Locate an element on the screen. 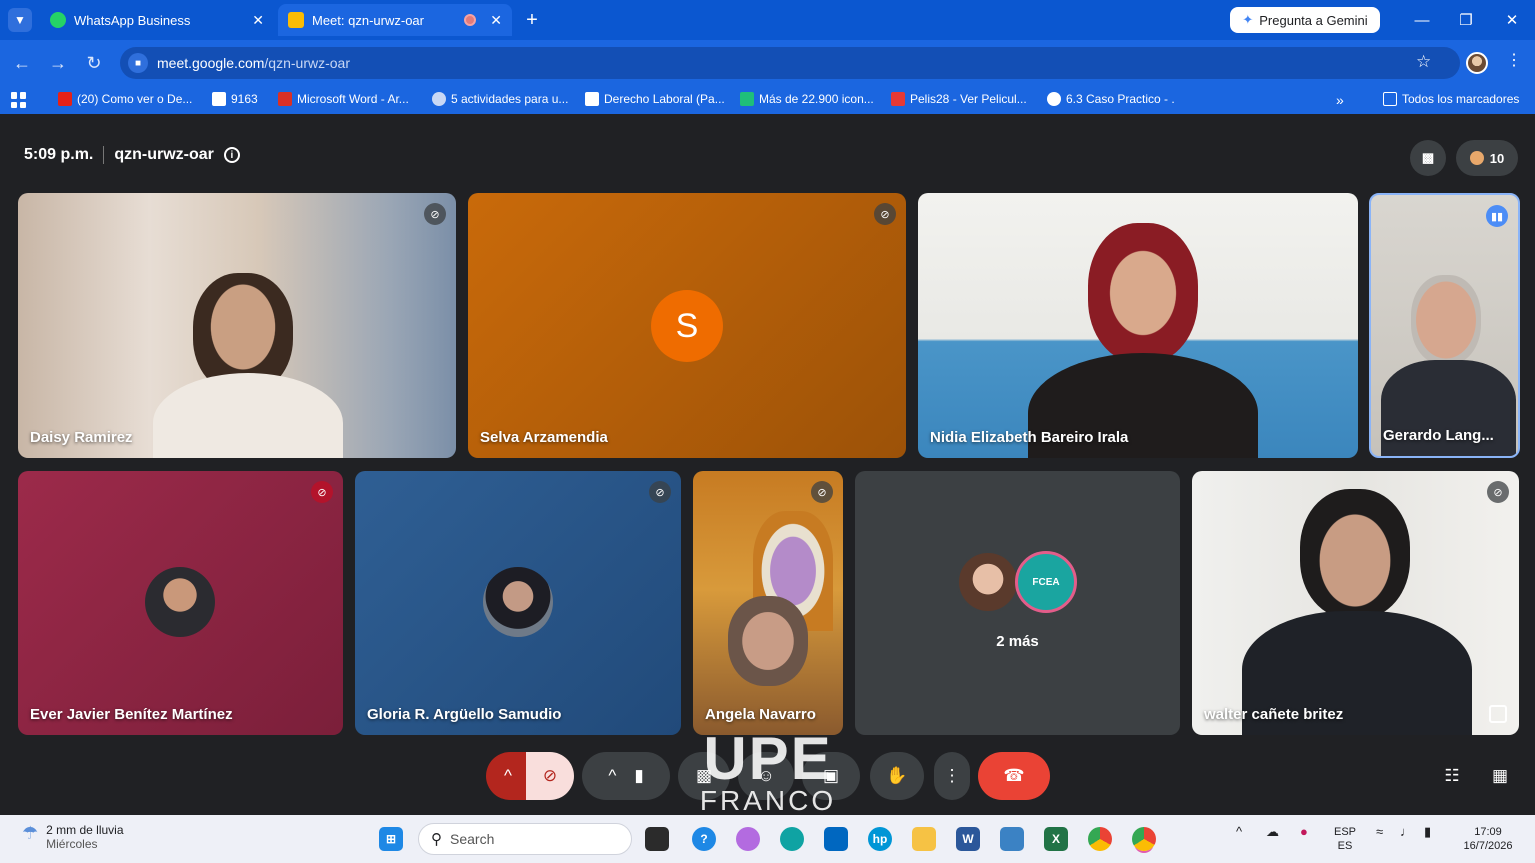 The image size is (1535, 863). more-options-icon: ⋮ is located at coordinates (1514, 60).